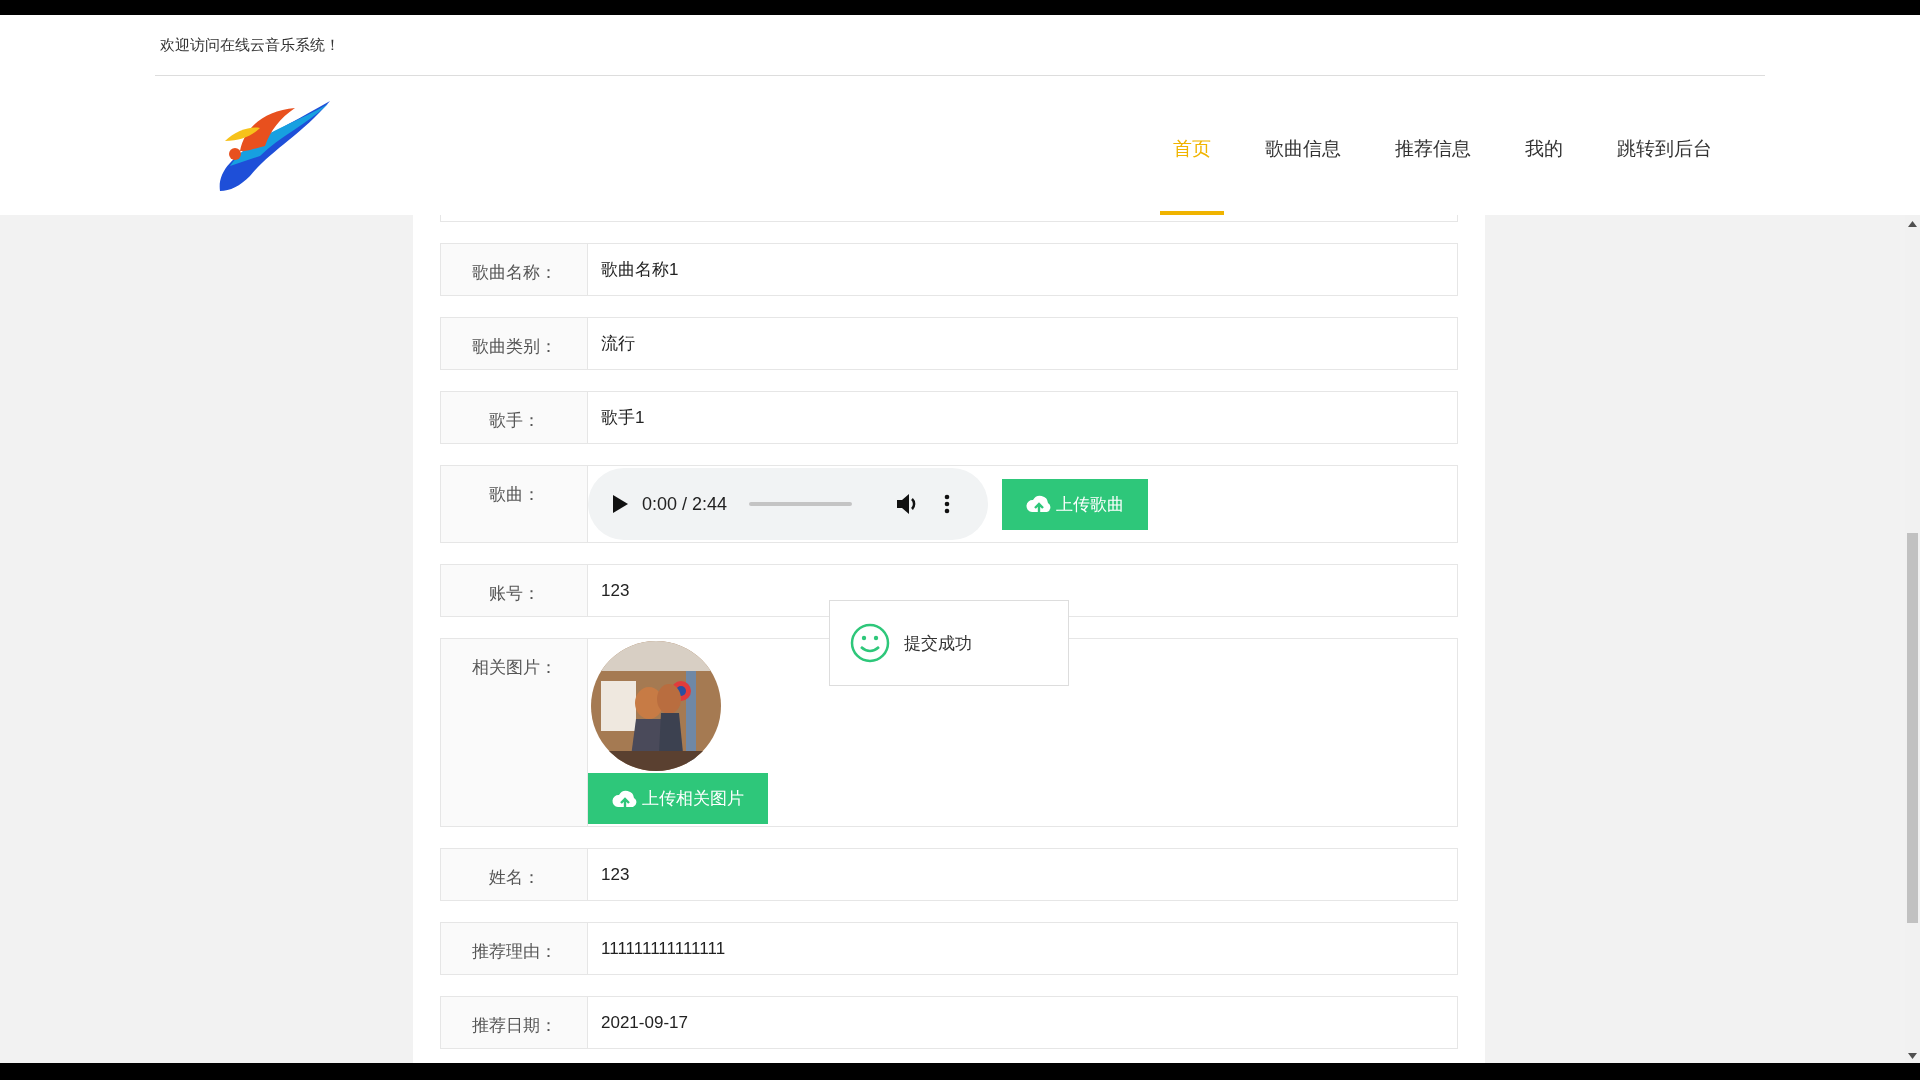  Describe the element at coordinates (620, 504) in the screenshot. I see `play-icon` at that location.